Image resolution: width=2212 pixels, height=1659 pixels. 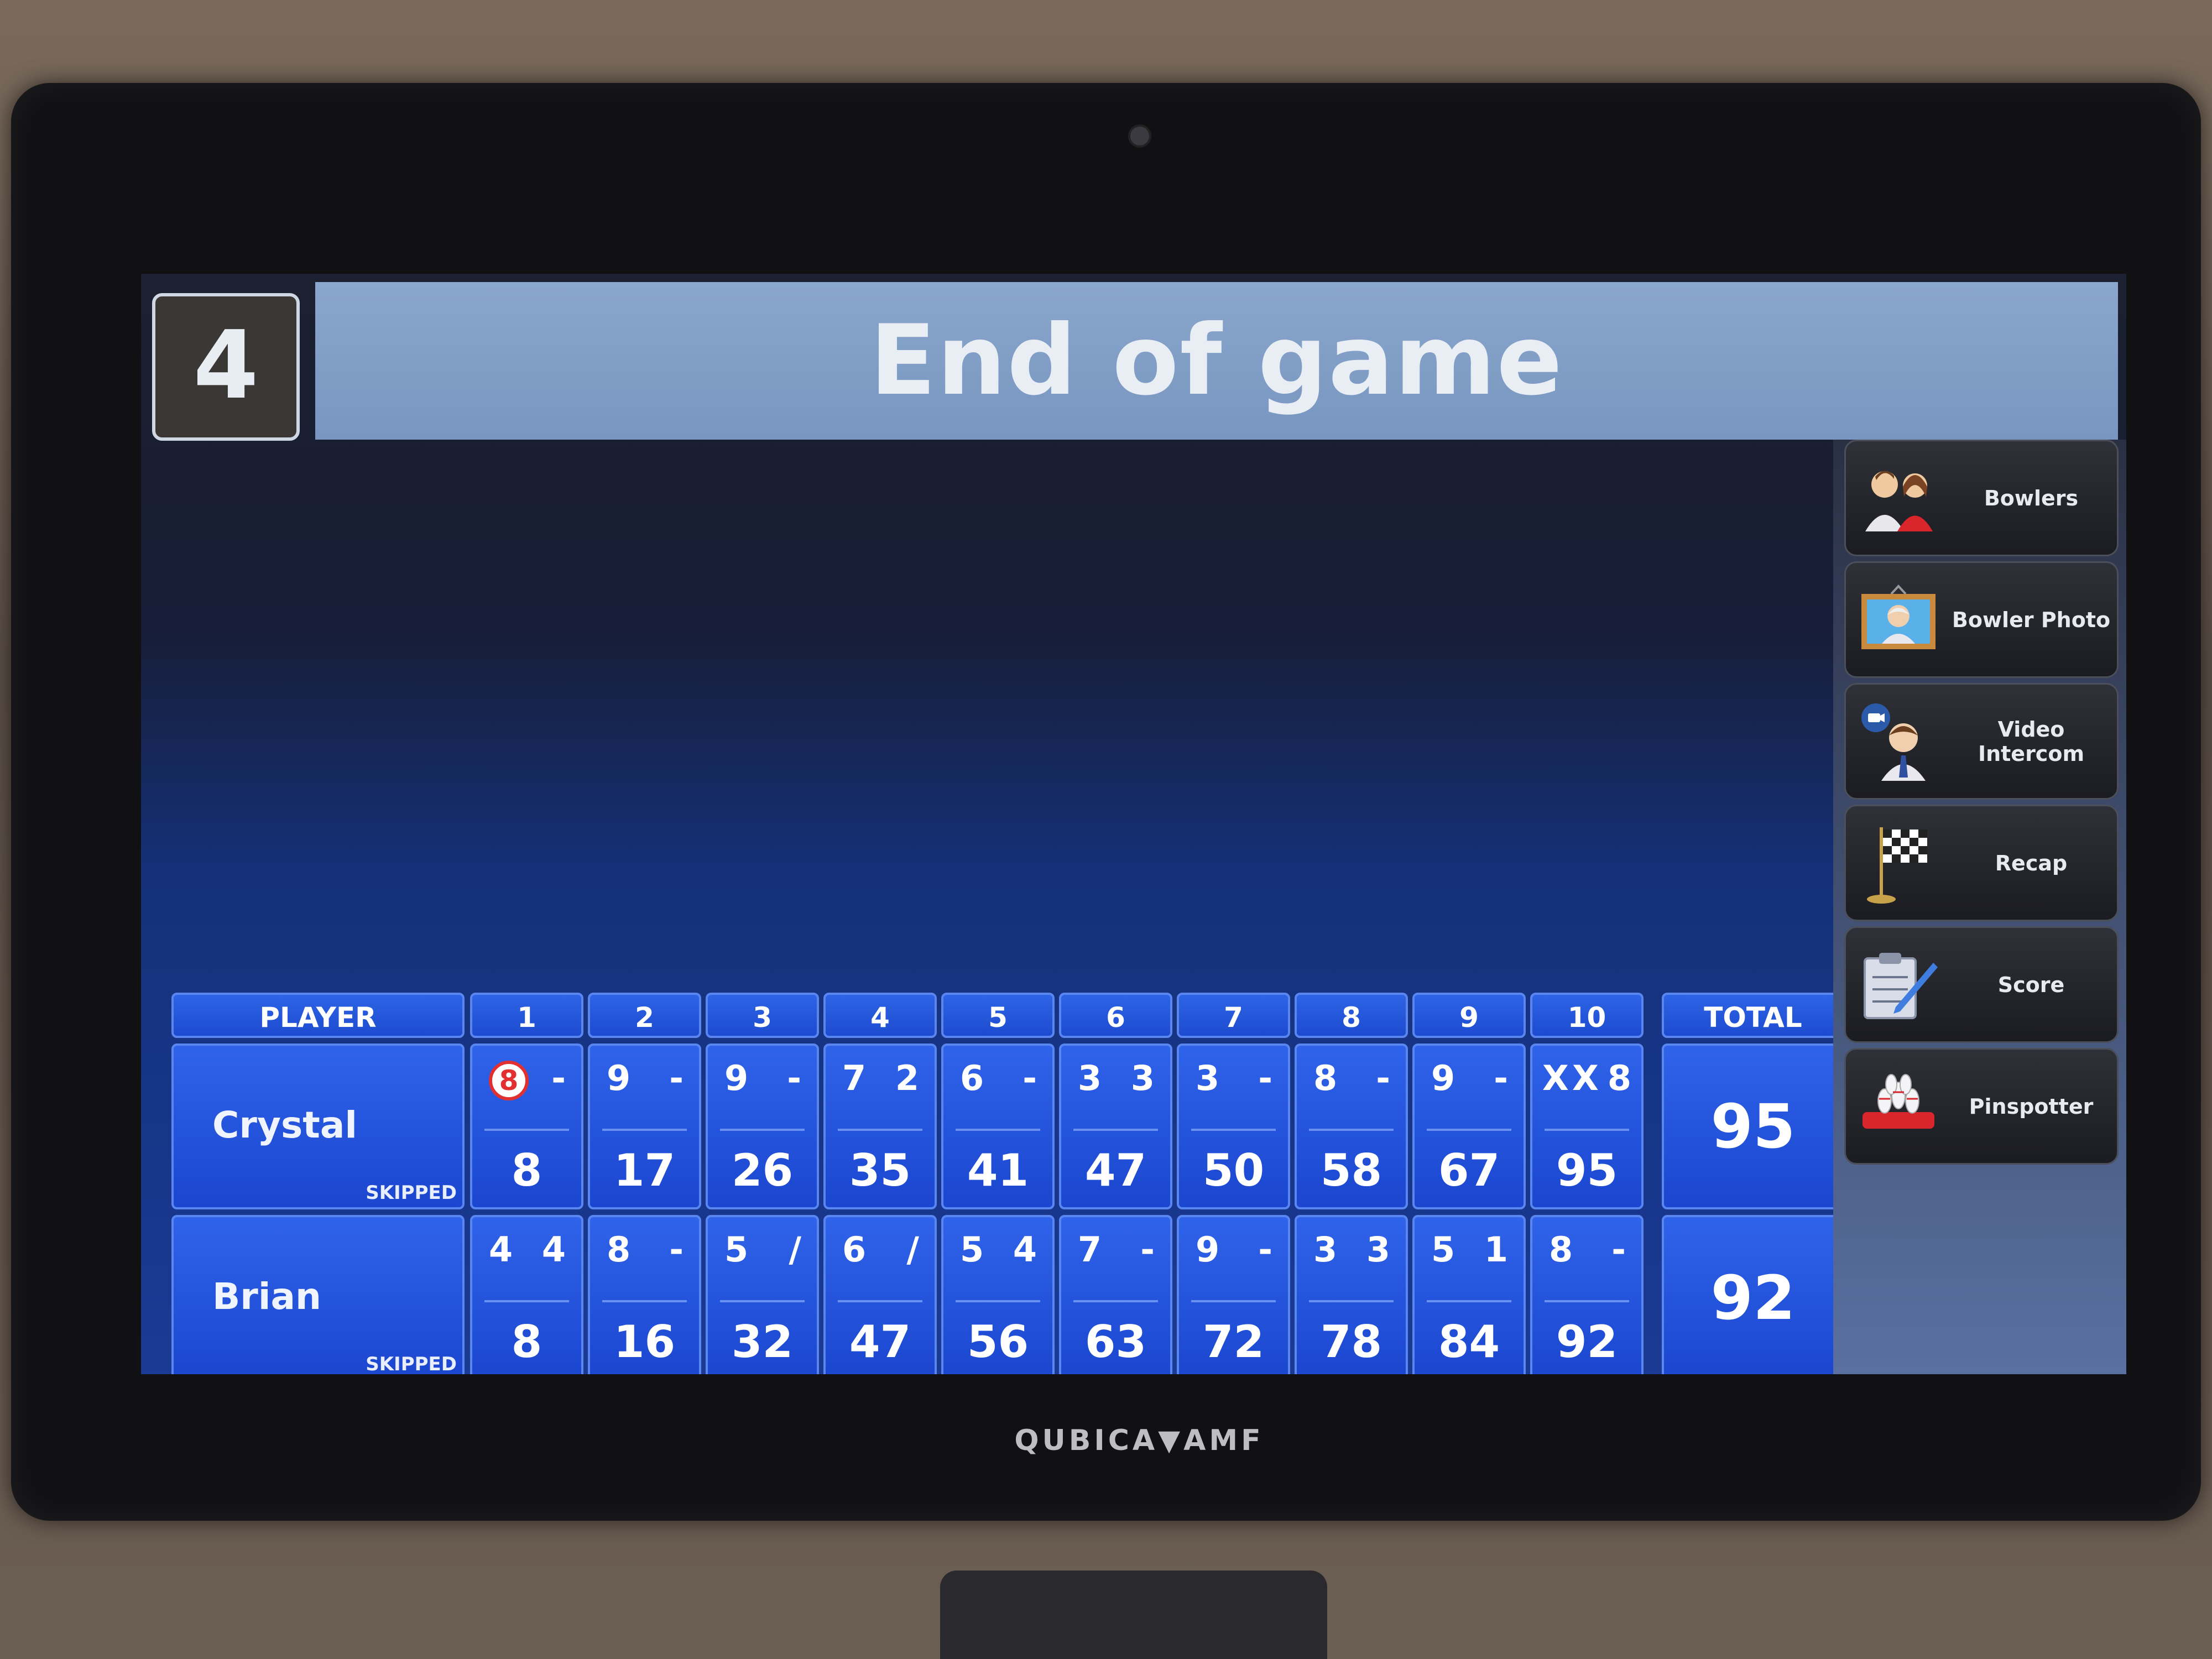 What do you see at coordinates (763, 1016) in the screenshot?
I see `header-frame-3: 3` at bounding box center [763, 1016].